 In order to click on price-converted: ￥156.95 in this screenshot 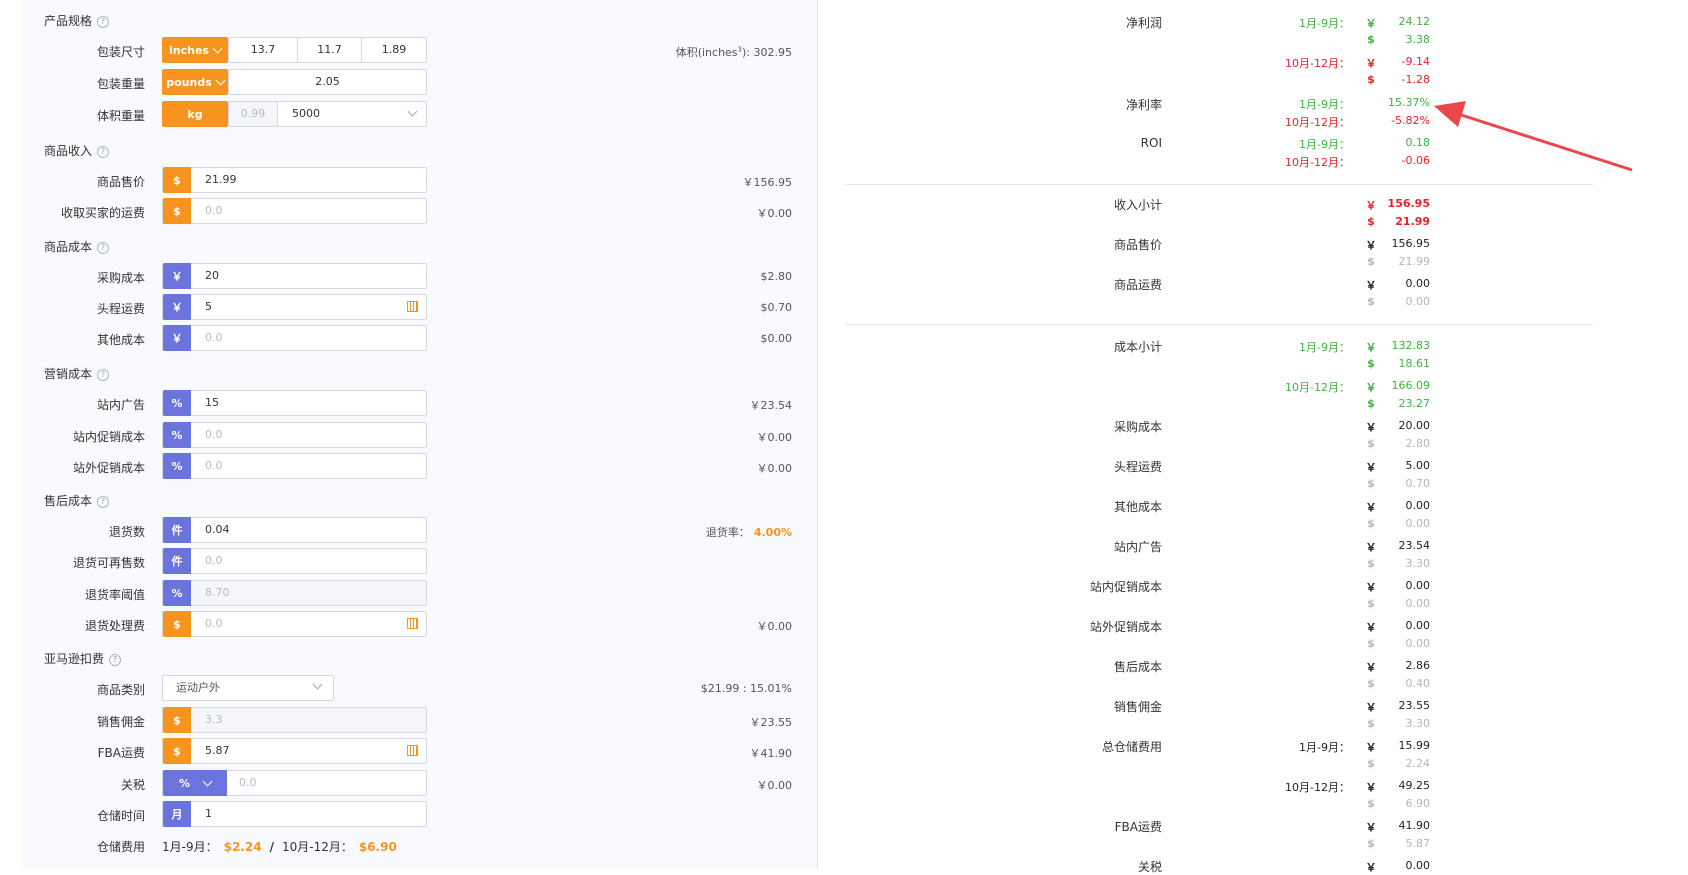, I will do `click(767, 182)`.